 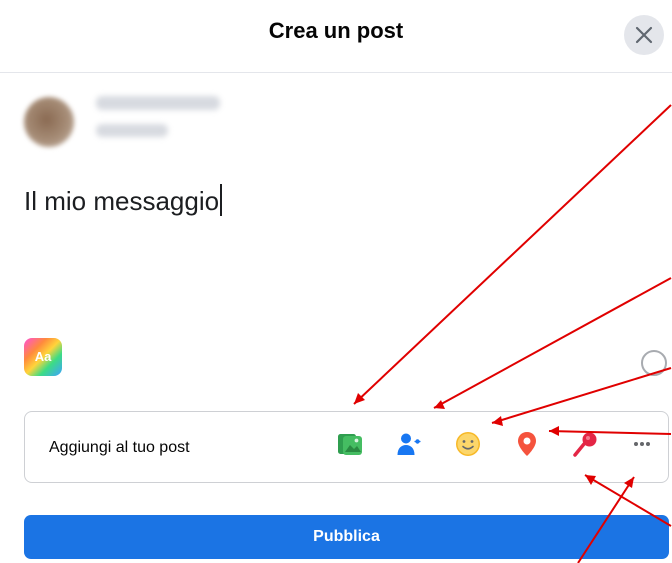 I want to click on feeling-activity-button, so click(x=468, y=444).